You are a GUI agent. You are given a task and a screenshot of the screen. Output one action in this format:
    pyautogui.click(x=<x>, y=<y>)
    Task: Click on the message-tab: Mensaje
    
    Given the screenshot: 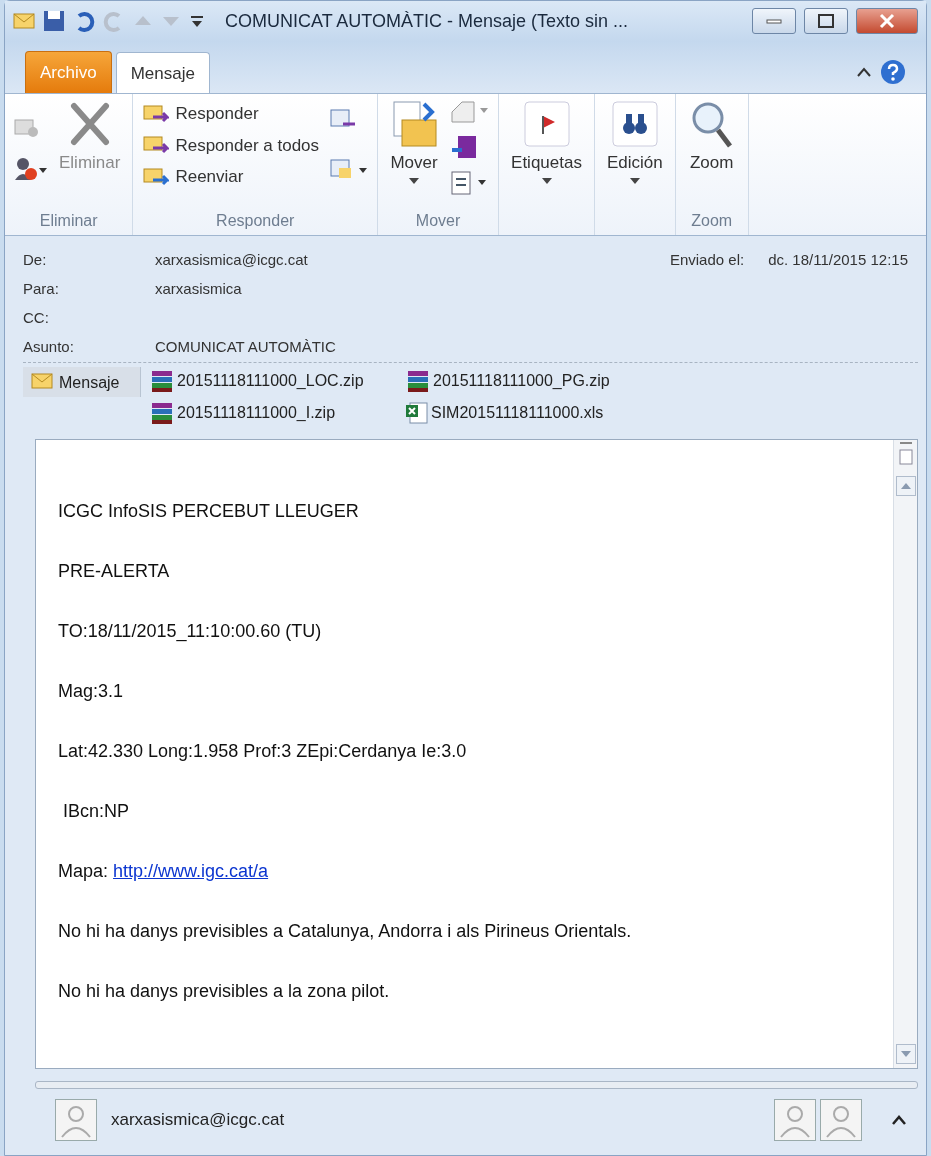 What is the action you would take?
    pyautogui.click(x=82, y=382)
    